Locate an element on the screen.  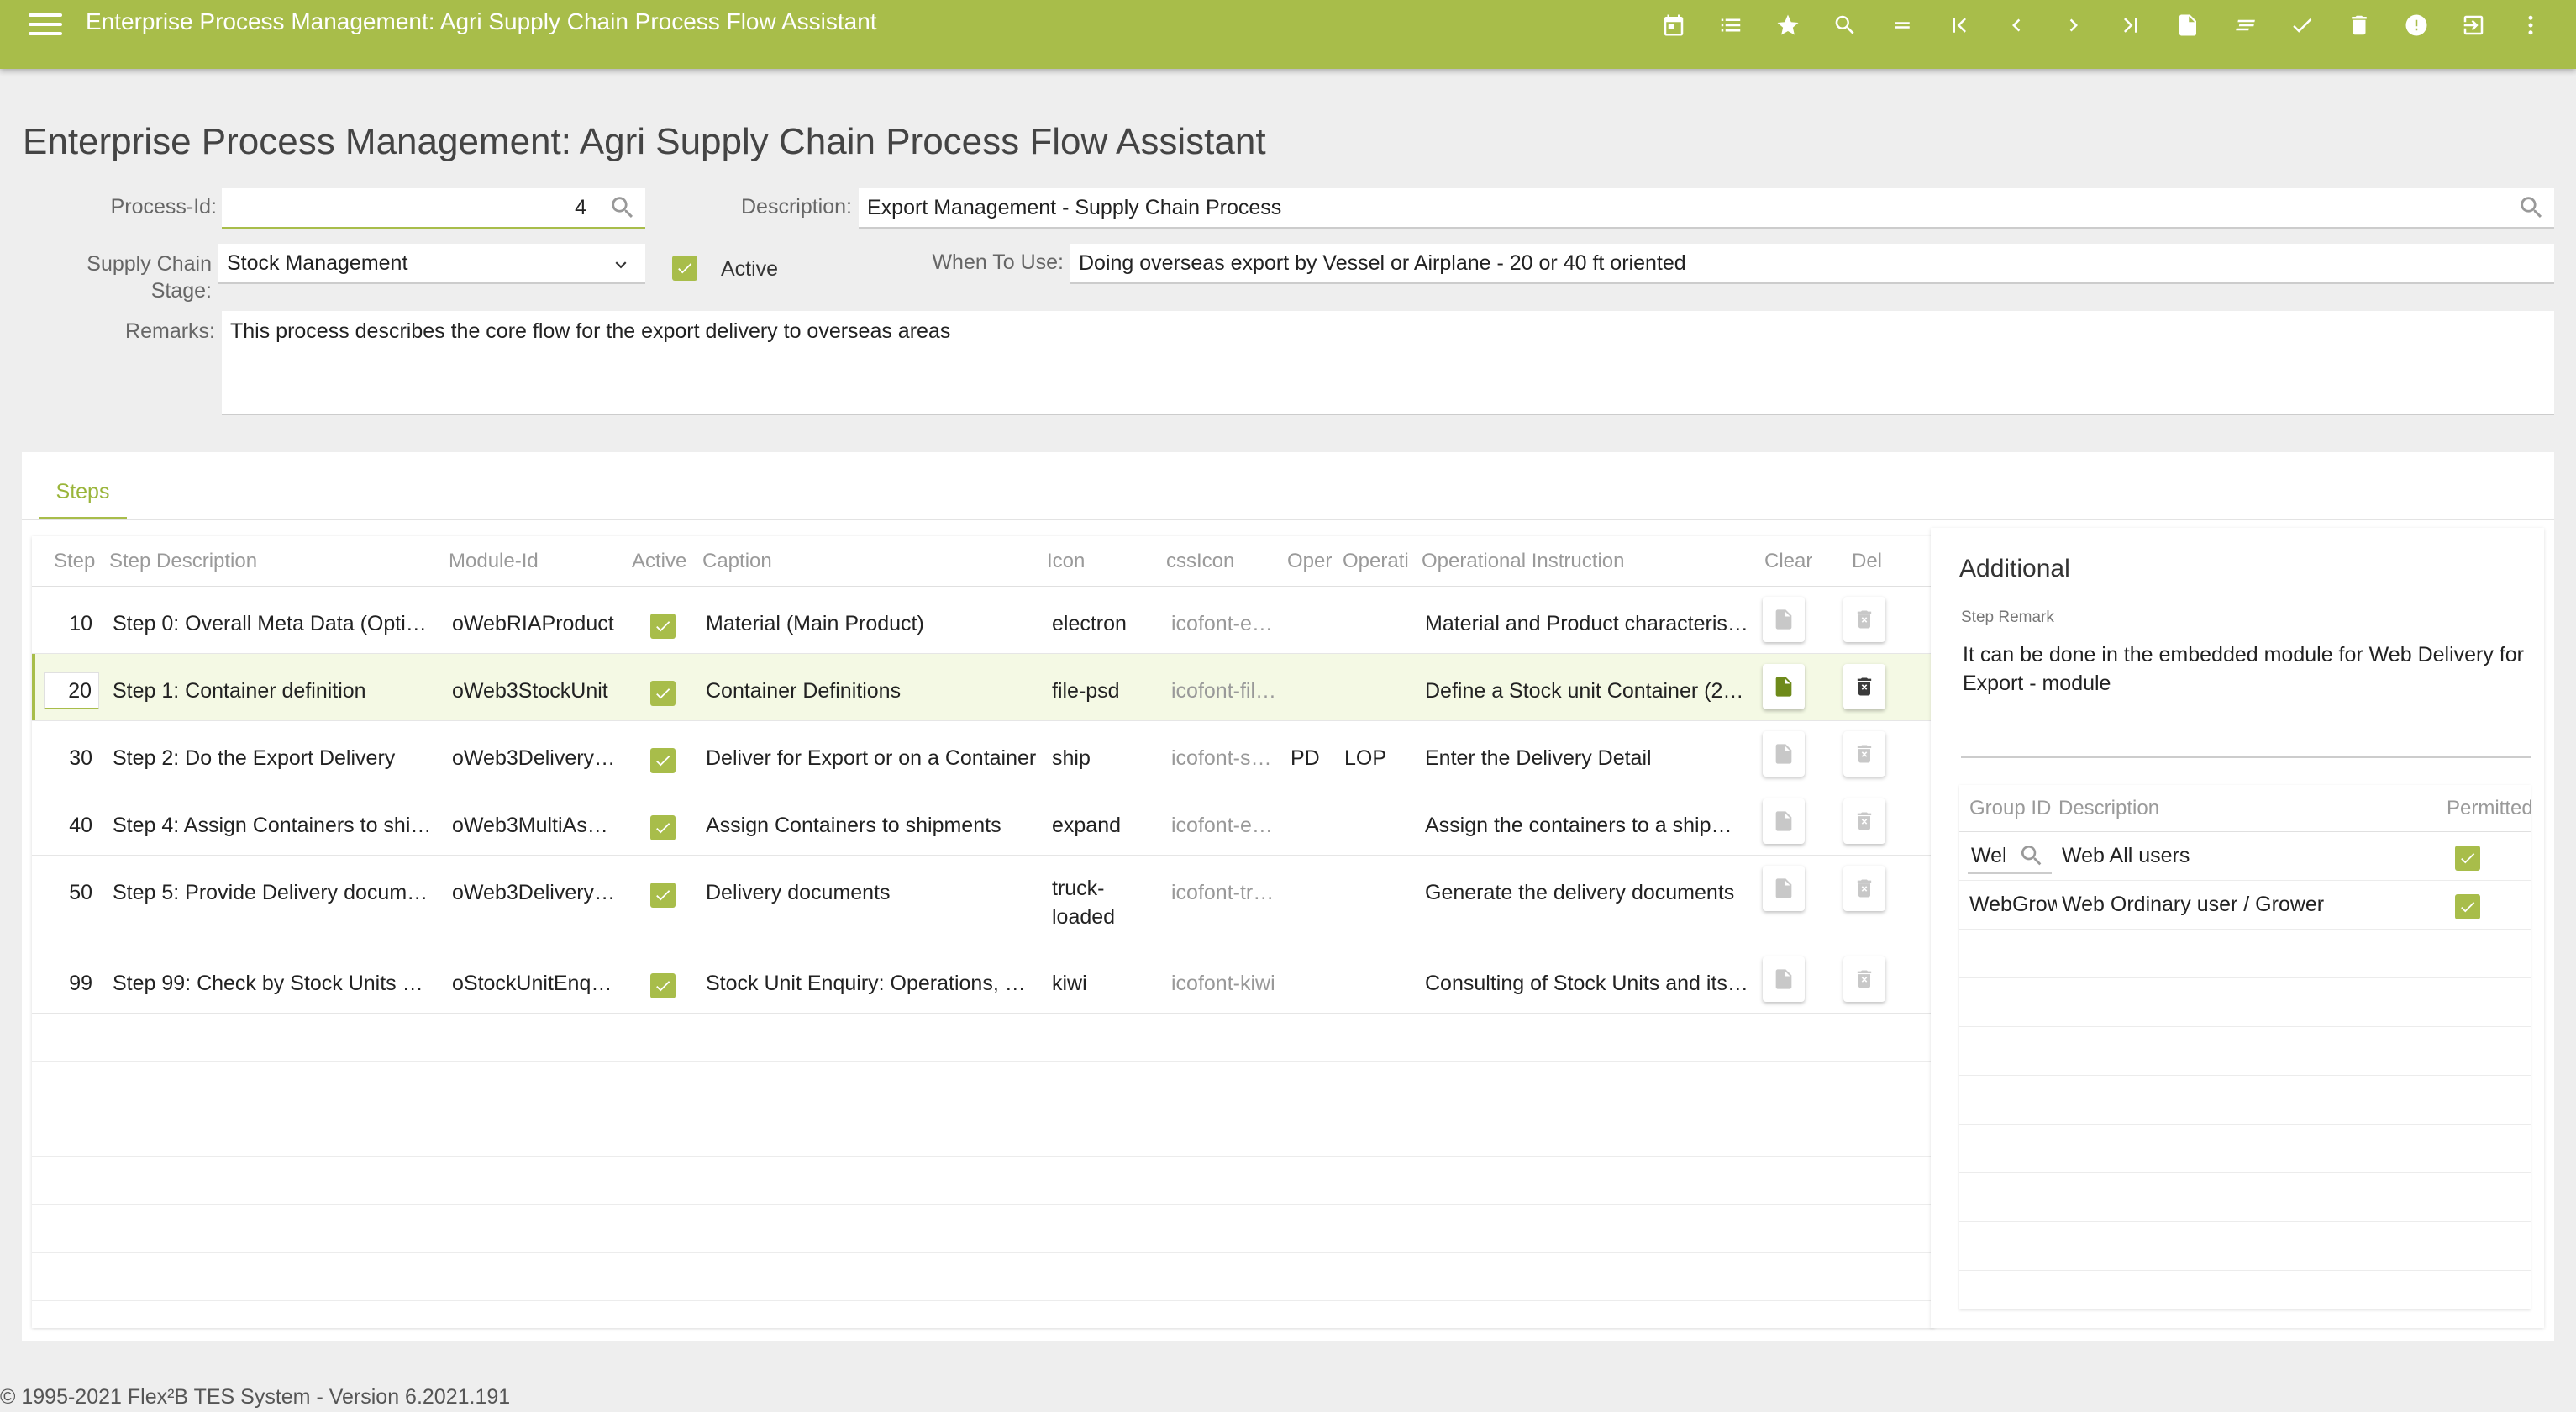
col-module-id: Module-Id is located at coordinates (494, 561).